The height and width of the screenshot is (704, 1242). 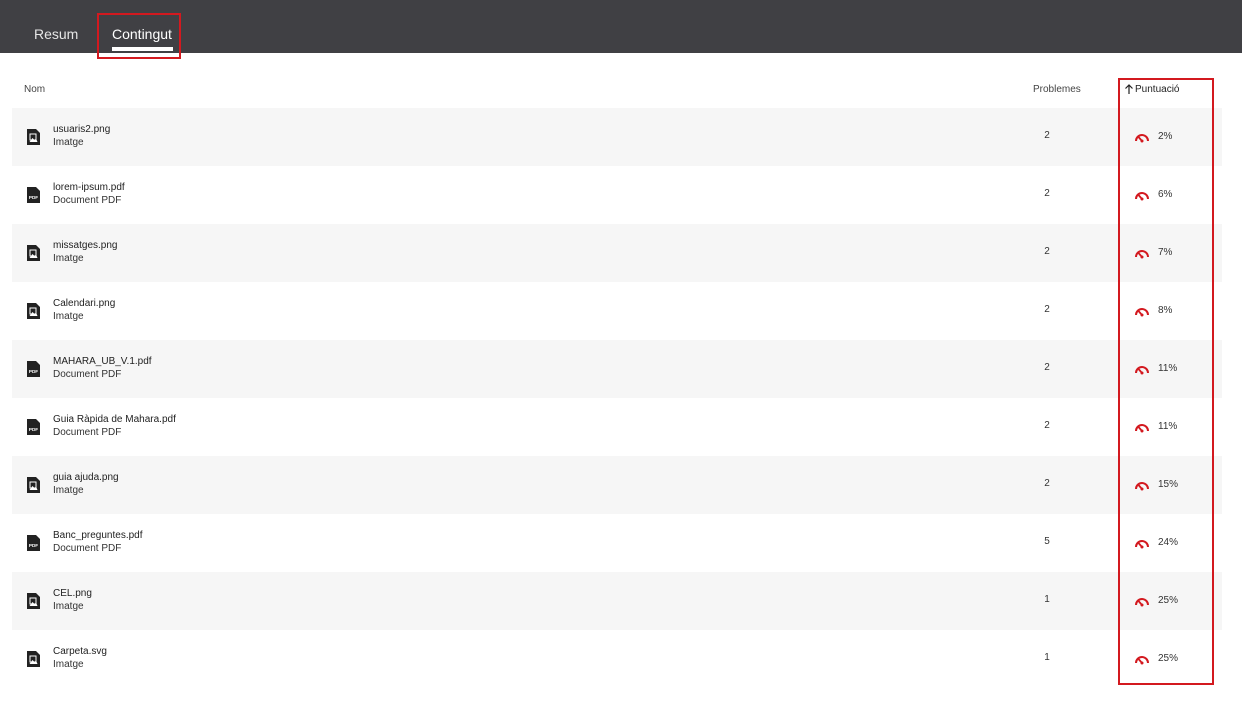 I want to click on tab-resum: Resum, so click(x=60, y=26).